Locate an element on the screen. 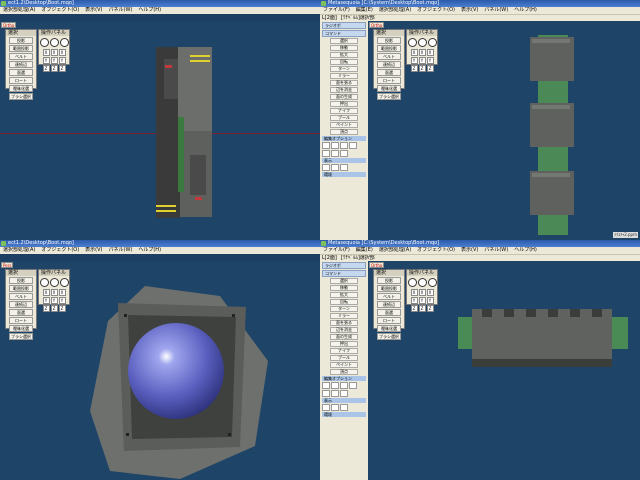 The width and height of the screenshot is (640, 480). model-top-view is located at coordinates (552, 135).